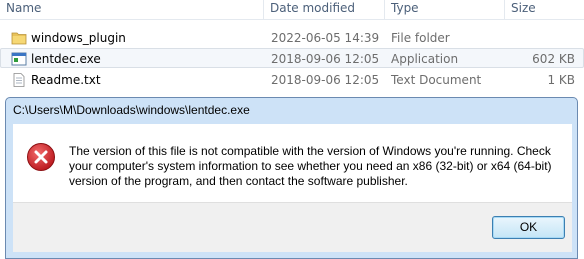  Describe the element at coordinates (131, 10) in the screenshot. I see `column-header-name: Name` at that location.